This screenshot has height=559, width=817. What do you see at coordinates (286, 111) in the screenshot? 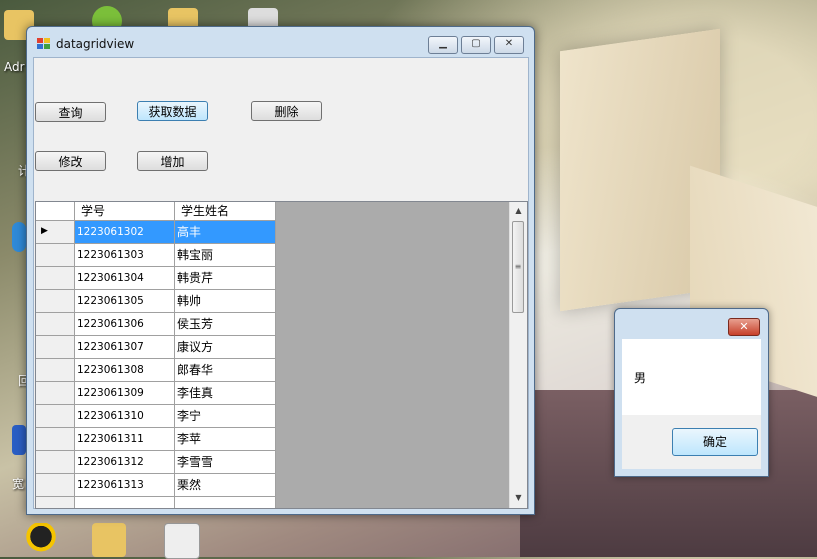
I see `delete-button: 删除` at bounding box center [286, 111].